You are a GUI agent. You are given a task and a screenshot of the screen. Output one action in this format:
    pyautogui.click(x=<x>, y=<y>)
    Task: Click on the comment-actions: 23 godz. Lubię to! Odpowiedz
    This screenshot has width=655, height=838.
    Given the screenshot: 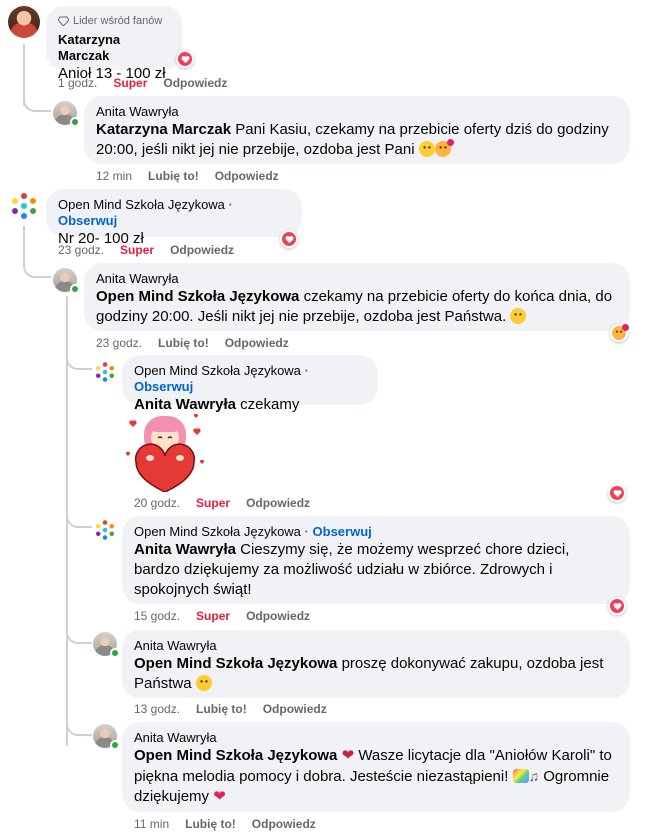 What is the action you would take?
    pyautogui.click(x=192, y=343)
    